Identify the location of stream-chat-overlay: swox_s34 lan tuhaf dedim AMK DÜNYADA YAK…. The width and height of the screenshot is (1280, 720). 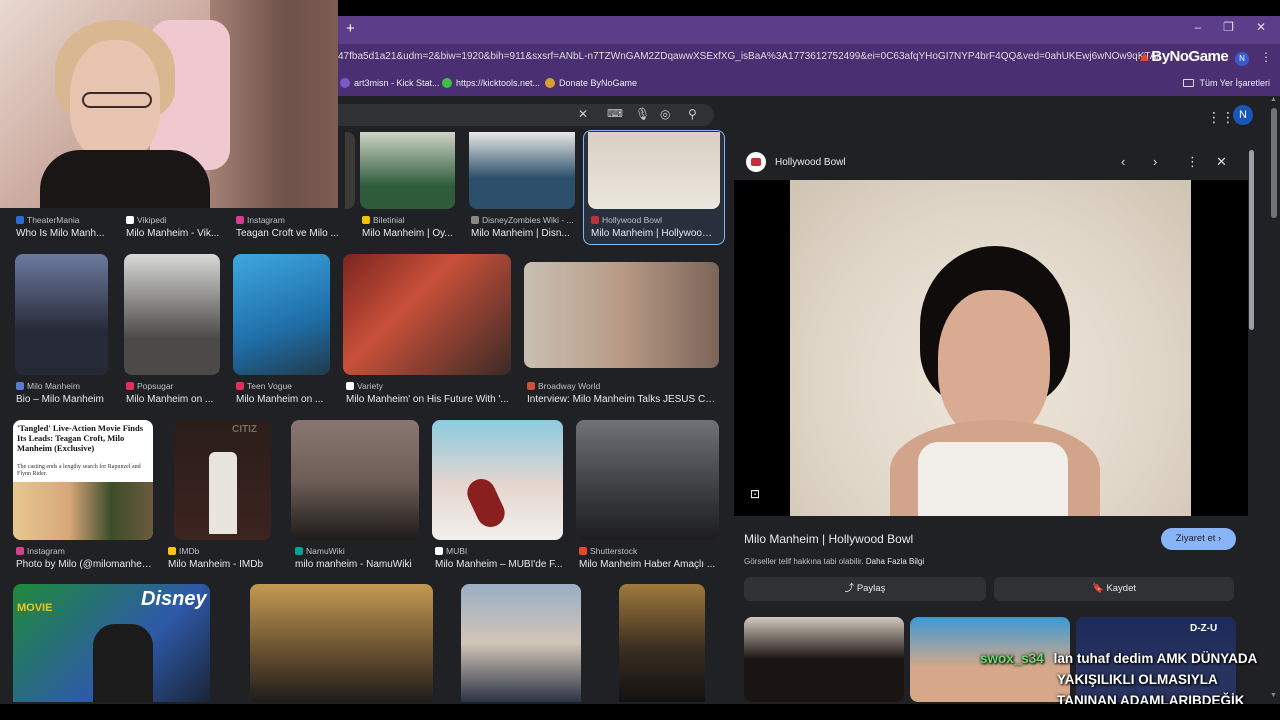
(1130, 679).